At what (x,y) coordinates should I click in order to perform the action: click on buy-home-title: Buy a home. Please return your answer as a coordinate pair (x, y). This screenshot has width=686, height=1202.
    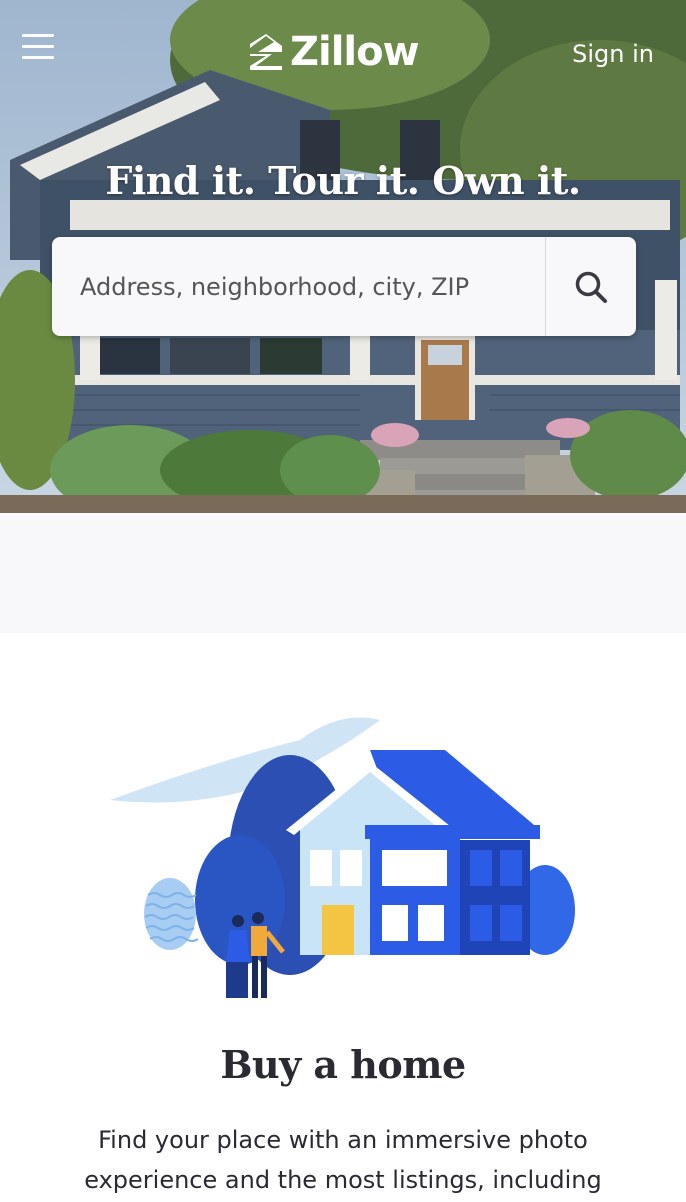
    Looking at the image, I should click on (343, 1064).